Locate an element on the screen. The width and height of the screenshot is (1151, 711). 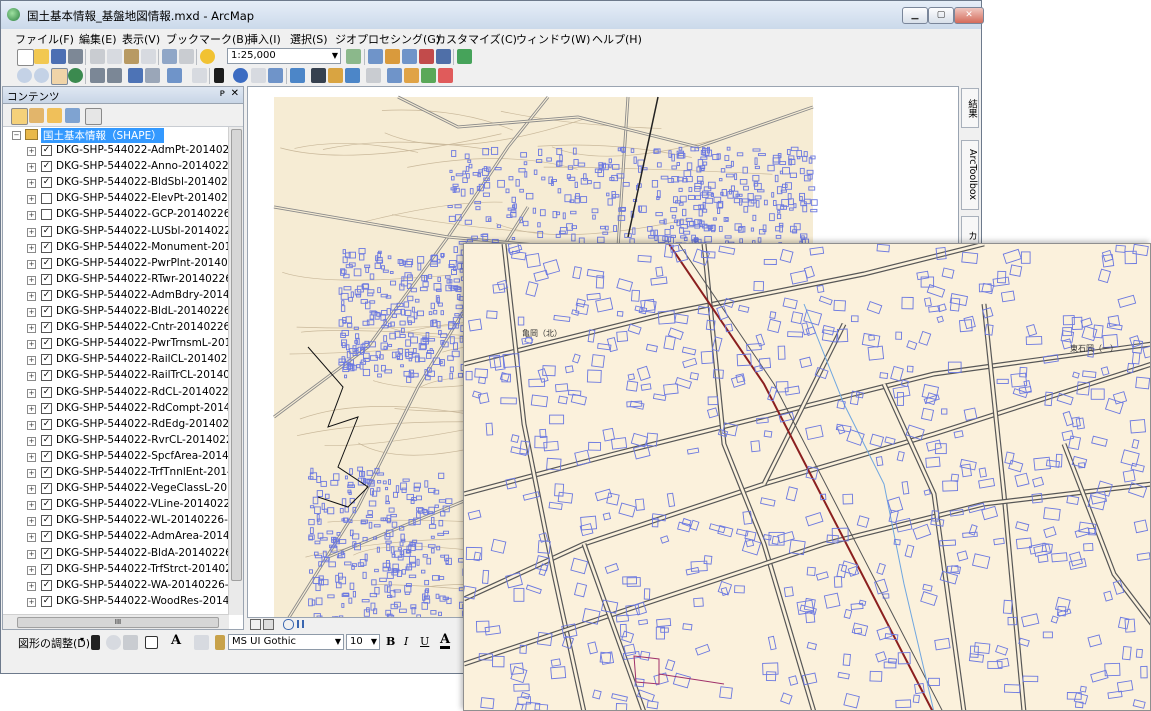
close-button: ✕ is located at coordinates (969, 15).